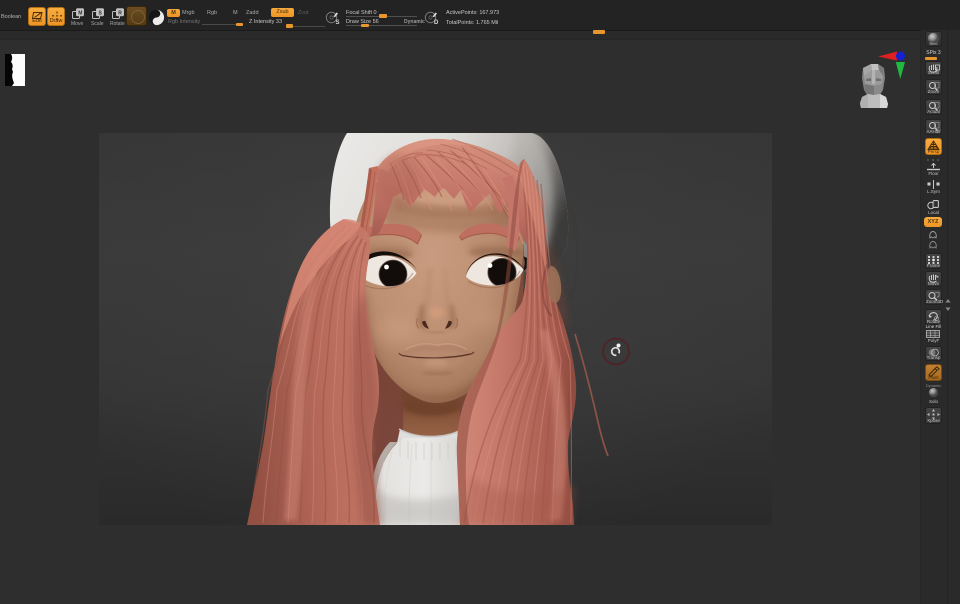 Image resolution: width=960 pixels, height=604 pixels. Describe the element at coordinates (338, 22) in the screenshot. I see `svg-text: S` at that location.